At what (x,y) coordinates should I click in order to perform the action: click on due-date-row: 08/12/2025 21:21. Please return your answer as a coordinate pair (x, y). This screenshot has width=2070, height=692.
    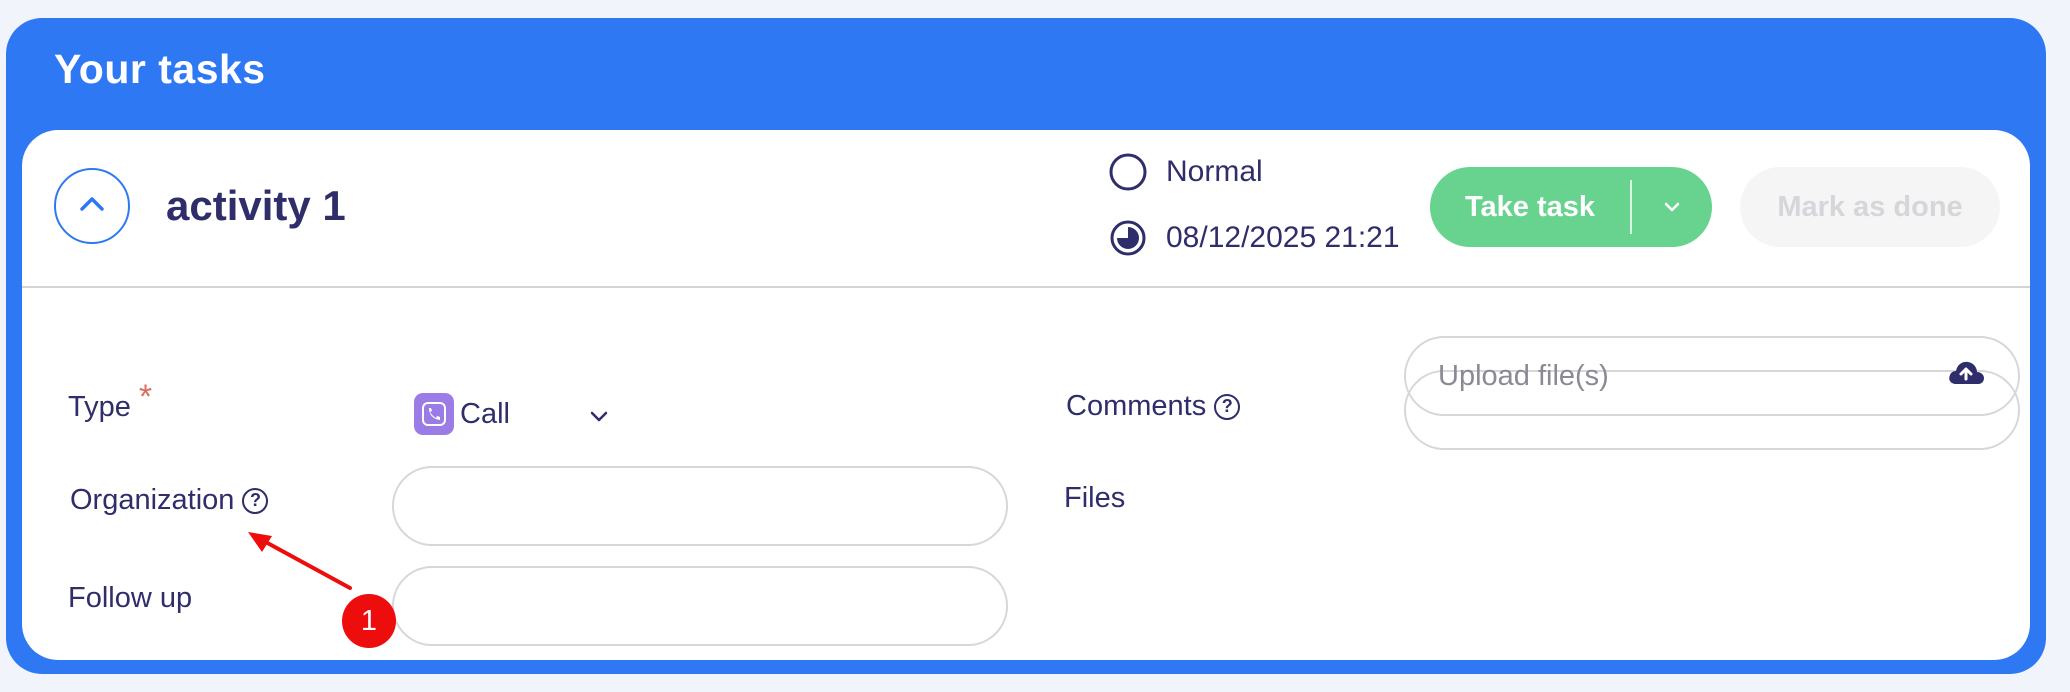
    Looking at the image, I should click on (1254, 238).